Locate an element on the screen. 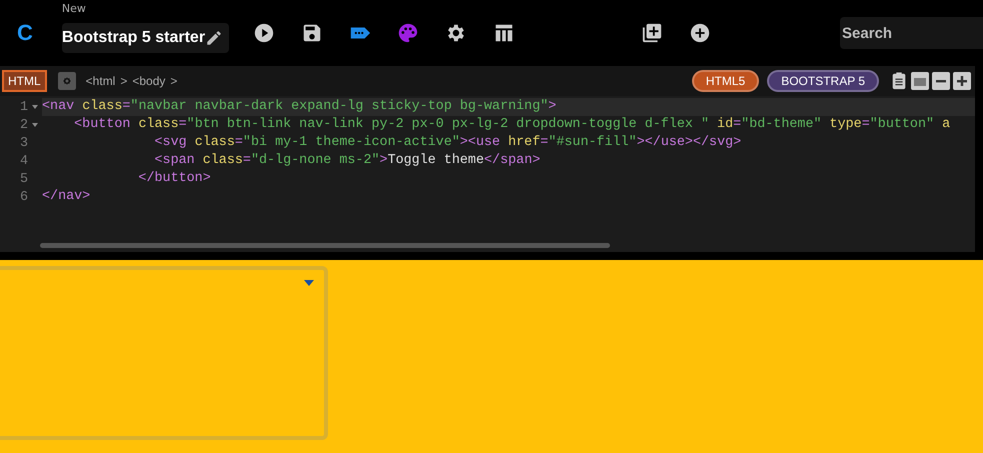 This screenshot has width=983, height=453. add-copy-icon is located at coordinates (652, 33).